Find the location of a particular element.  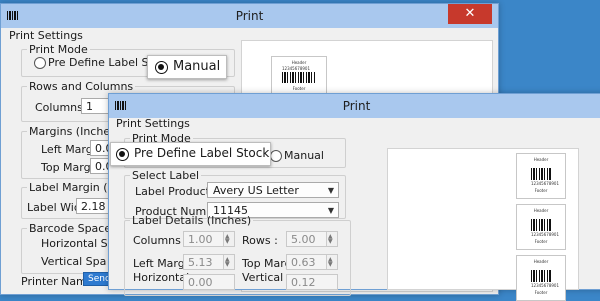

manual-option-label: Manual is located at coordinates (196, 66).